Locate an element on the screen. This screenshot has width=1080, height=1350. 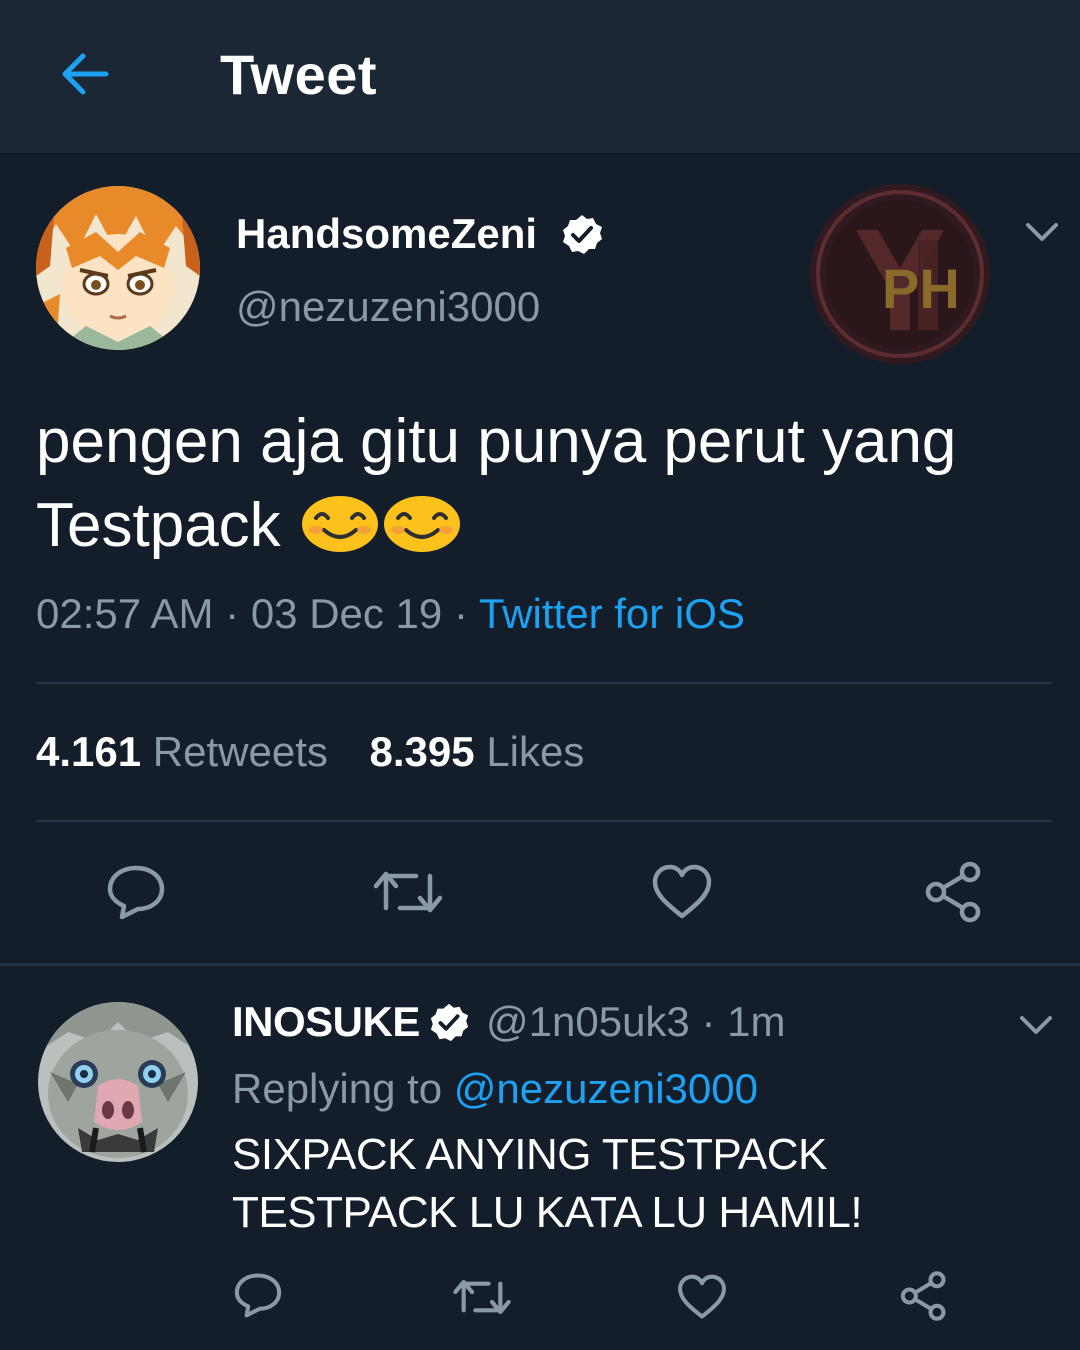
likes-count: 8.395 is located at coordinates (422, 751).